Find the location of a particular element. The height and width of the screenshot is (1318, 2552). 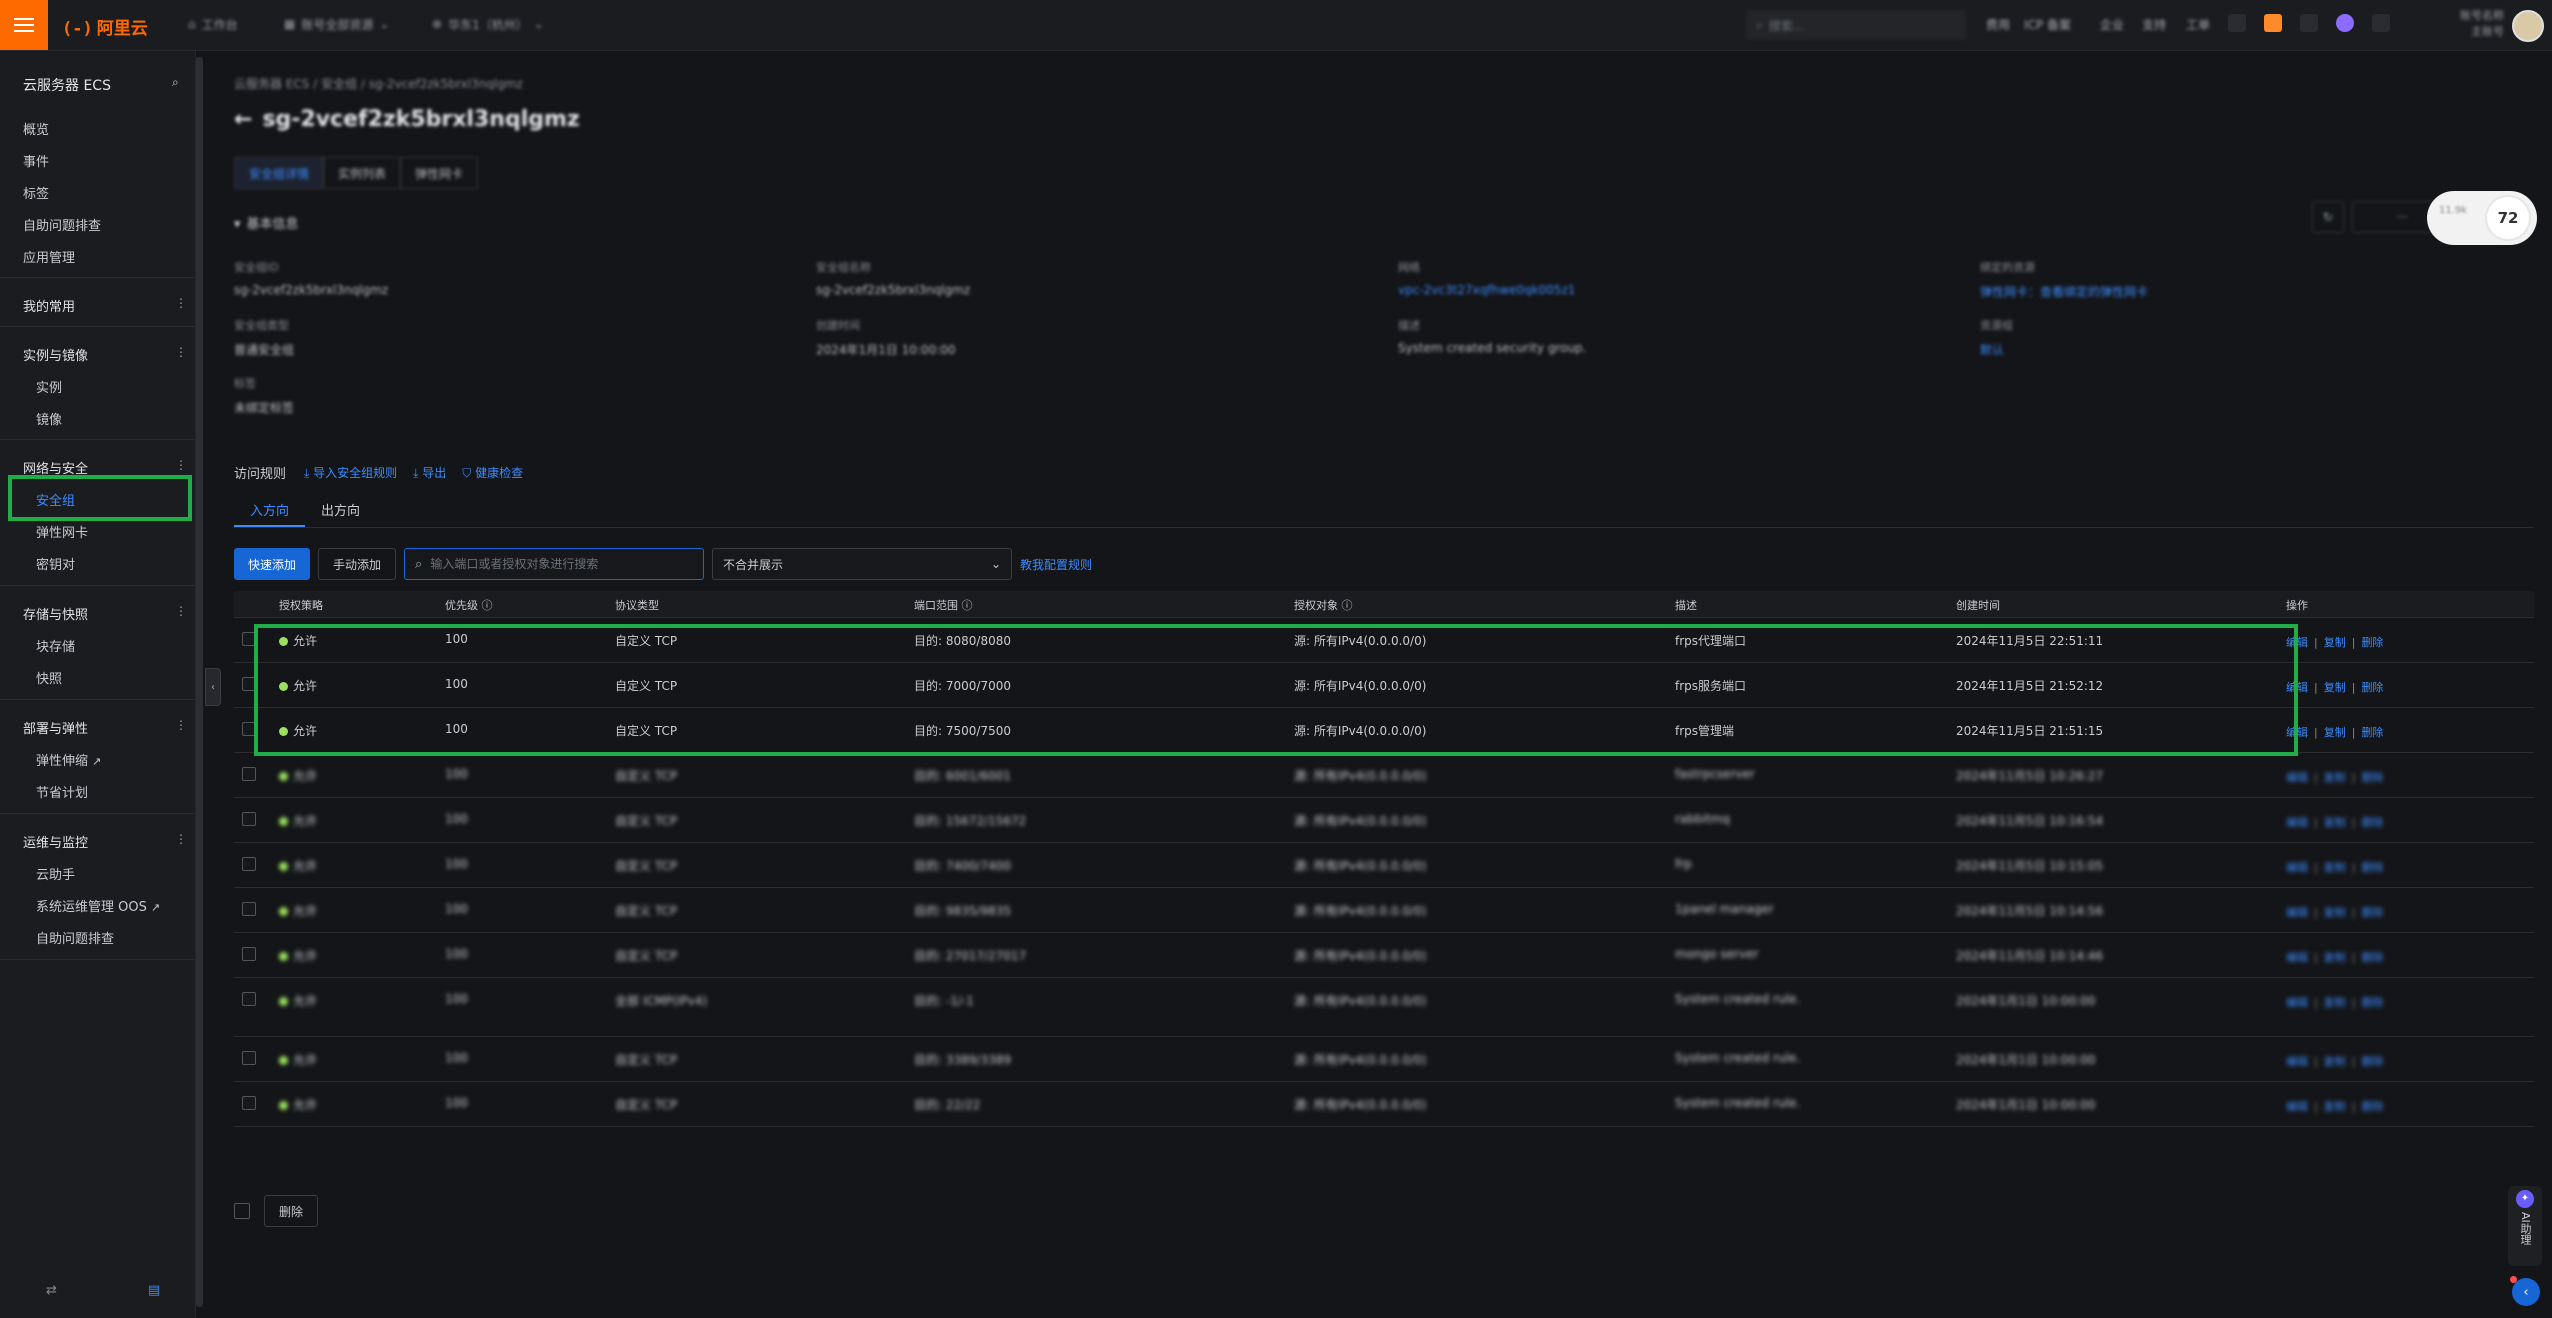

sidebar-item-keypair: 密钥对 is located at coordinates (55, 563).